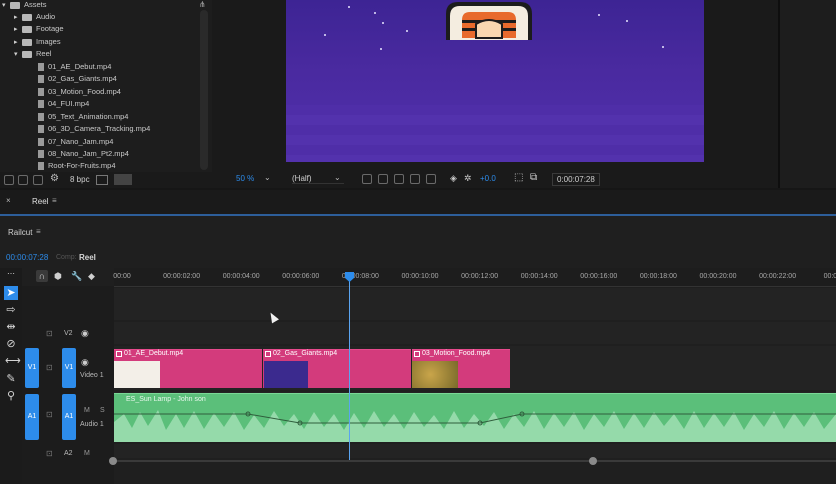  Describe the element at coordinates (468, 178) in the screenshot. I see `exposure-reset-icon: ✲` at that location.